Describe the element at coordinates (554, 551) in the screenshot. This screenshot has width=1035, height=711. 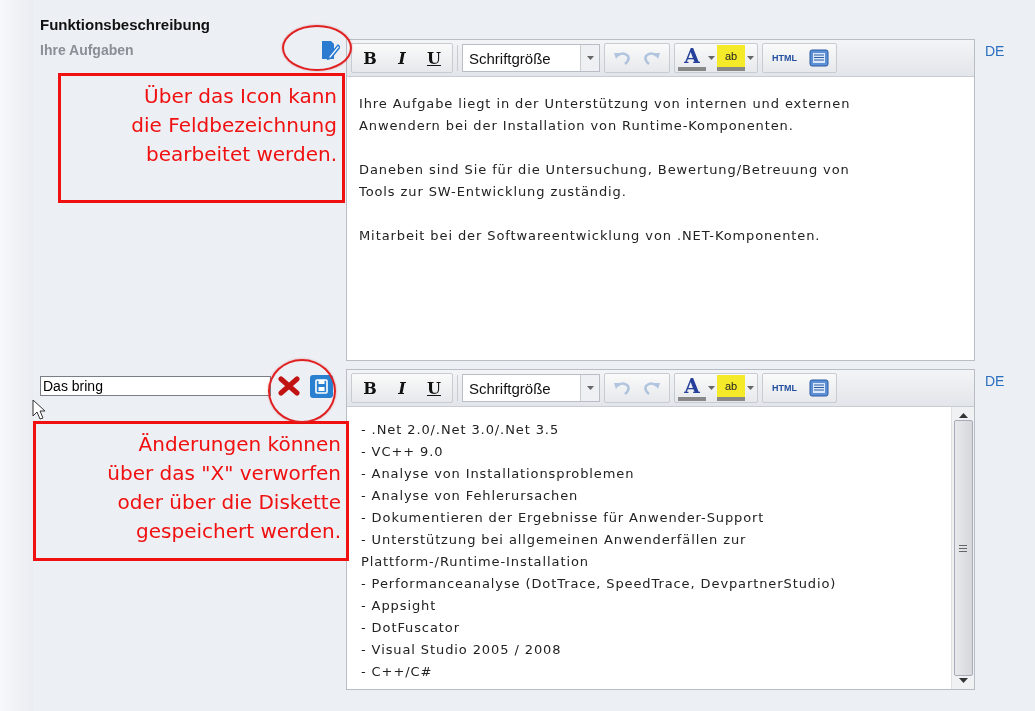
I see `list-line: - Unterstützung bei allgemeinen Anwenderfällen zur Plattform-/Runtime-Installation` at that location.